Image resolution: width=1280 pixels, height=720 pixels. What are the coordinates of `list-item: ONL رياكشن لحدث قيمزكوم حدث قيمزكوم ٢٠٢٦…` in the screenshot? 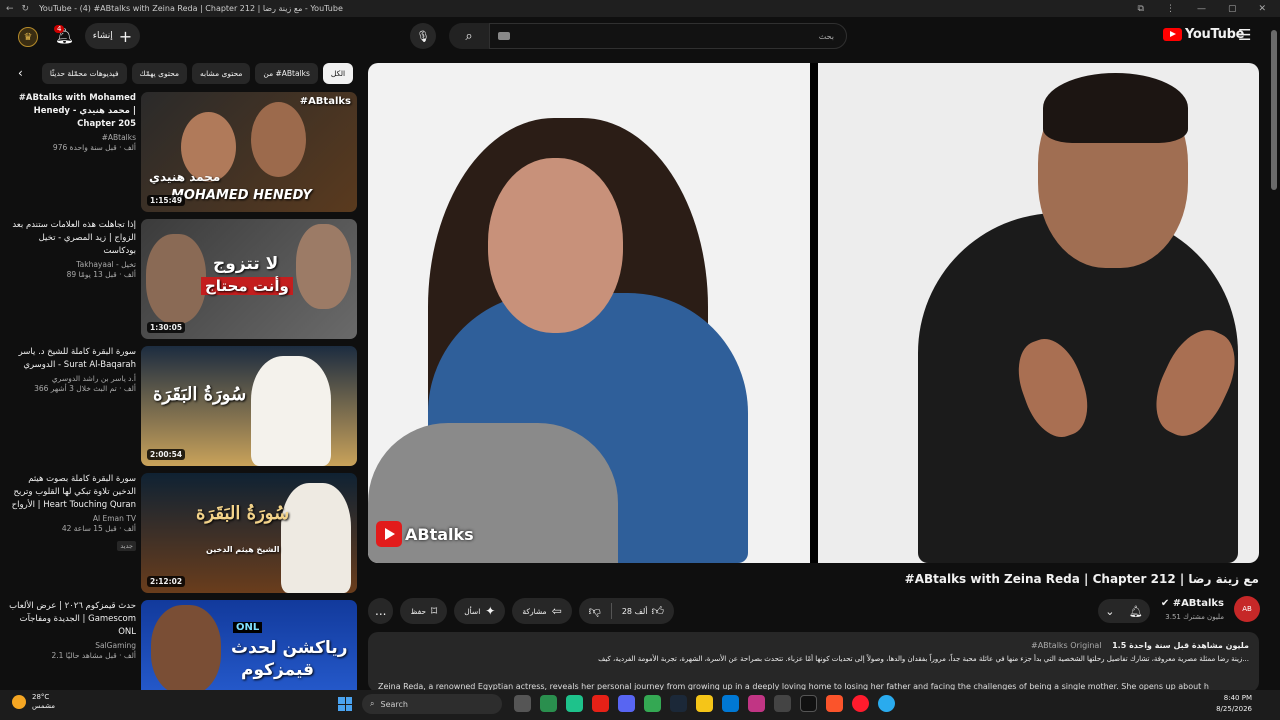 It's located at (180, 644).